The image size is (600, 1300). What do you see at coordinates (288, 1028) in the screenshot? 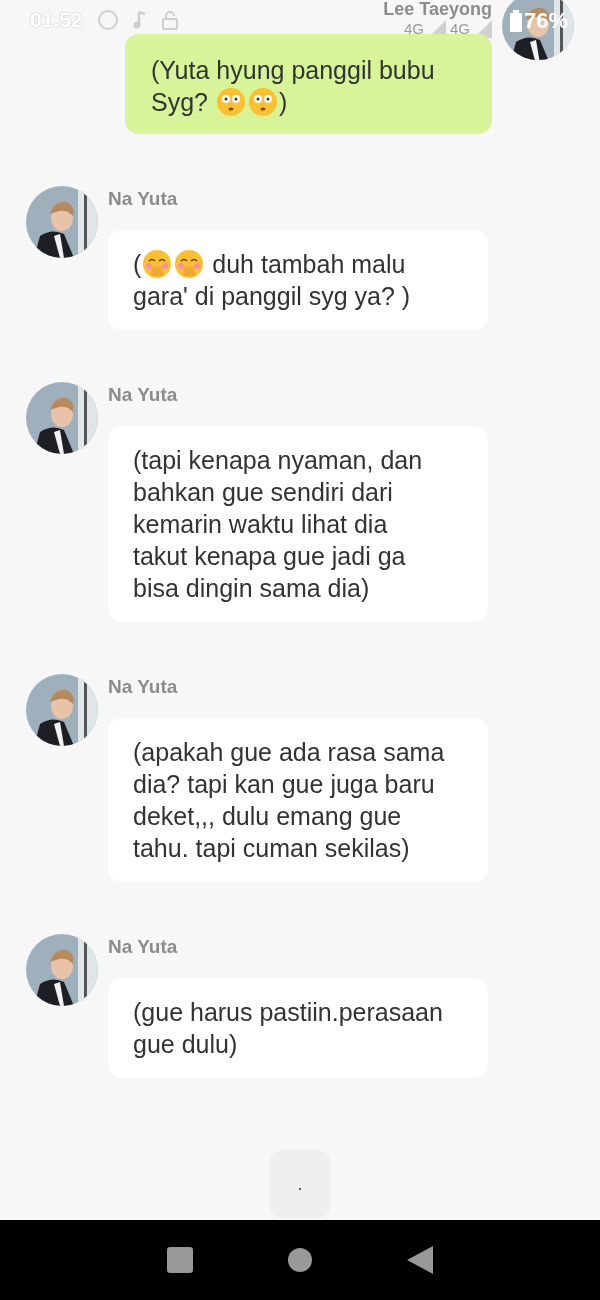
I see `message-text: (gue harus pastiin.perasaan gue dulu)` at bounding box center [288, 1028].